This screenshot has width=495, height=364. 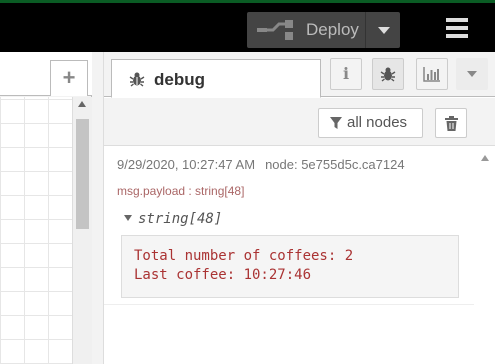 I want to click on deploy-icon, so click(x=275, y=30).